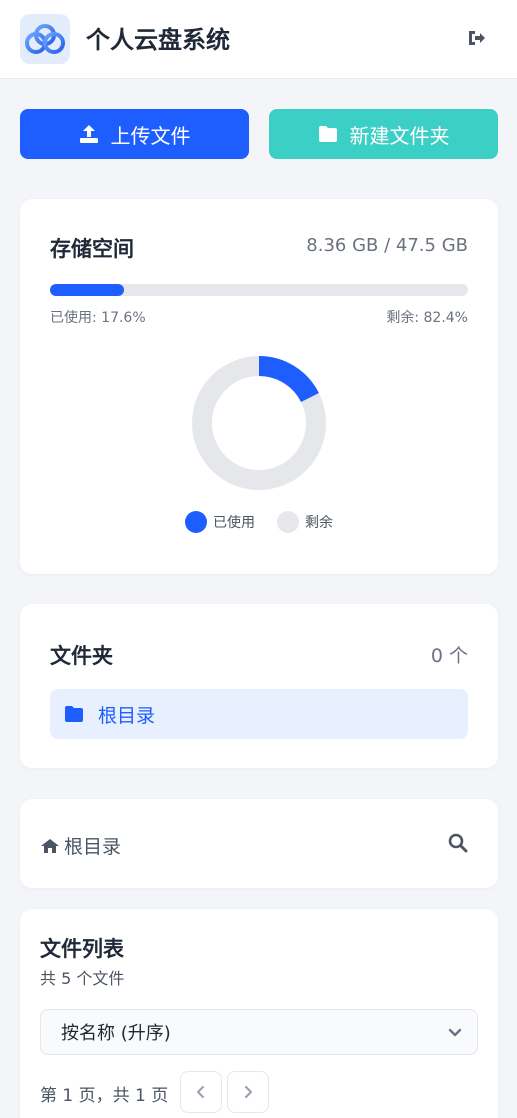 The height and width of the screenshot is (1118, 517). Describe the element at coordinates (258, 39) in the screenshot. I see `app-header: 个人云盘系统` at that location.